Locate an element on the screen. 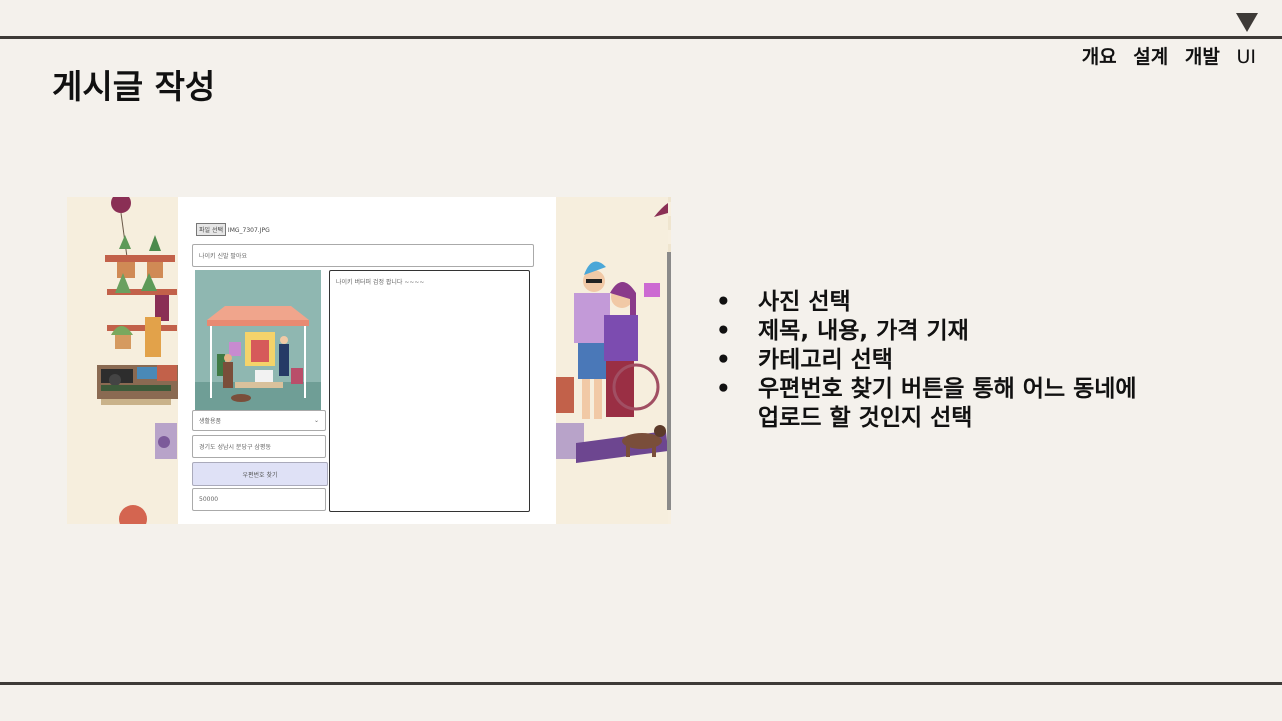  triangle-down-icon is located at coordinates (1247, 22).